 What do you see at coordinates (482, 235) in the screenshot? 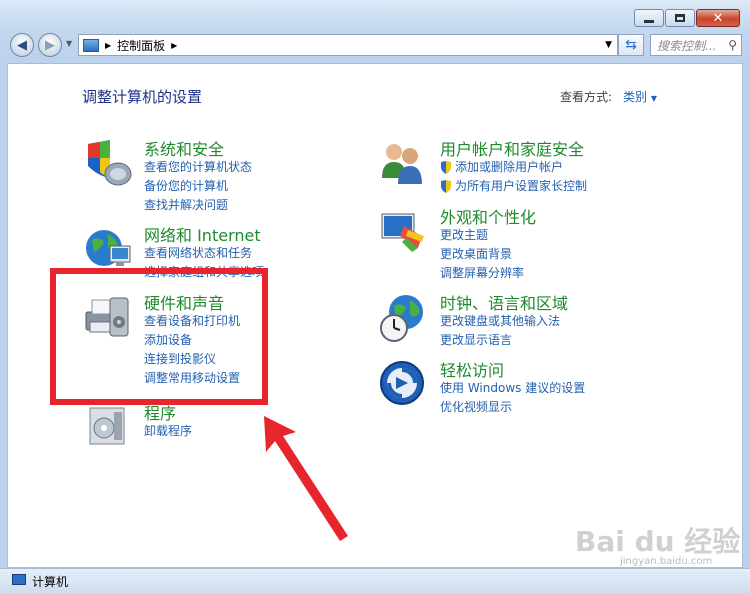
I see `category-link: 更改主题` at bounding box center [482, 235].